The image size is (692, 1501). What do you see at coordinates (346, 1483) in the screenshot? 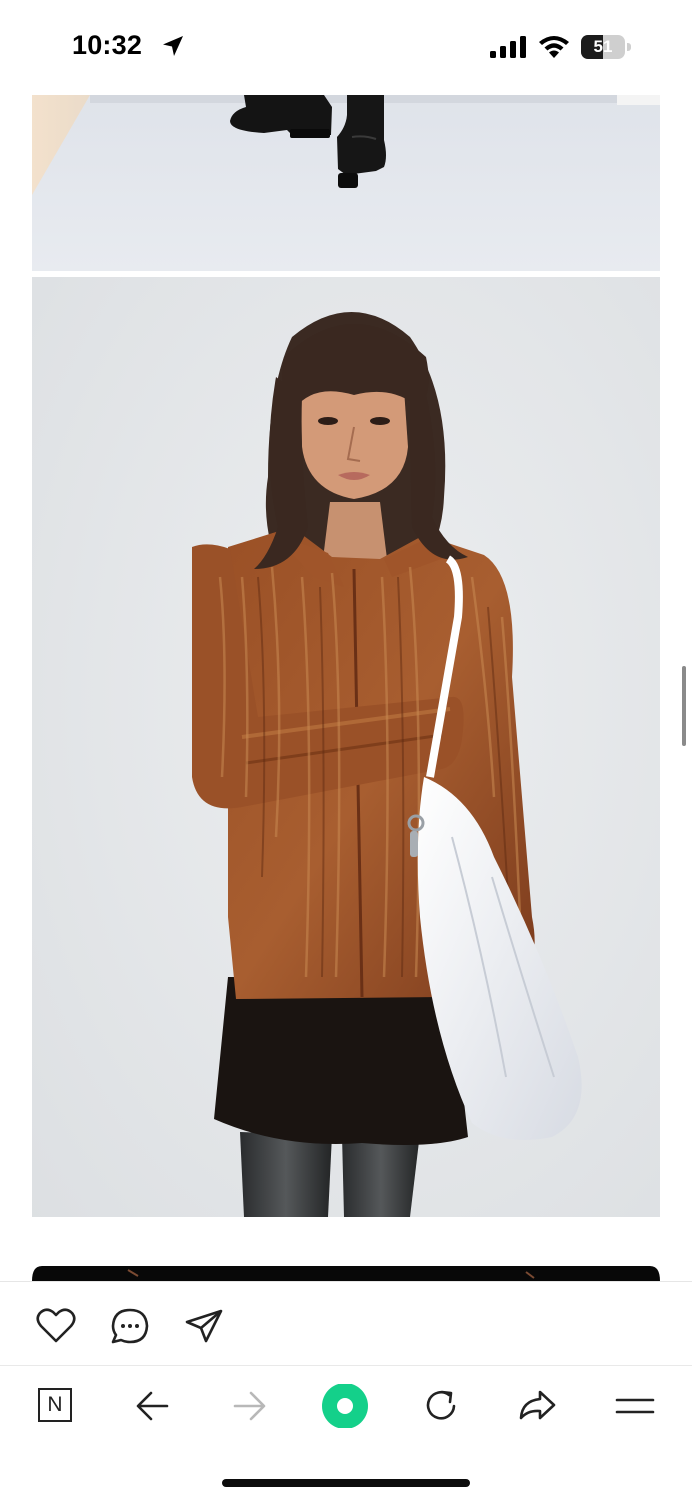
I see `home-indicator` at bounding box center [346, 1483].